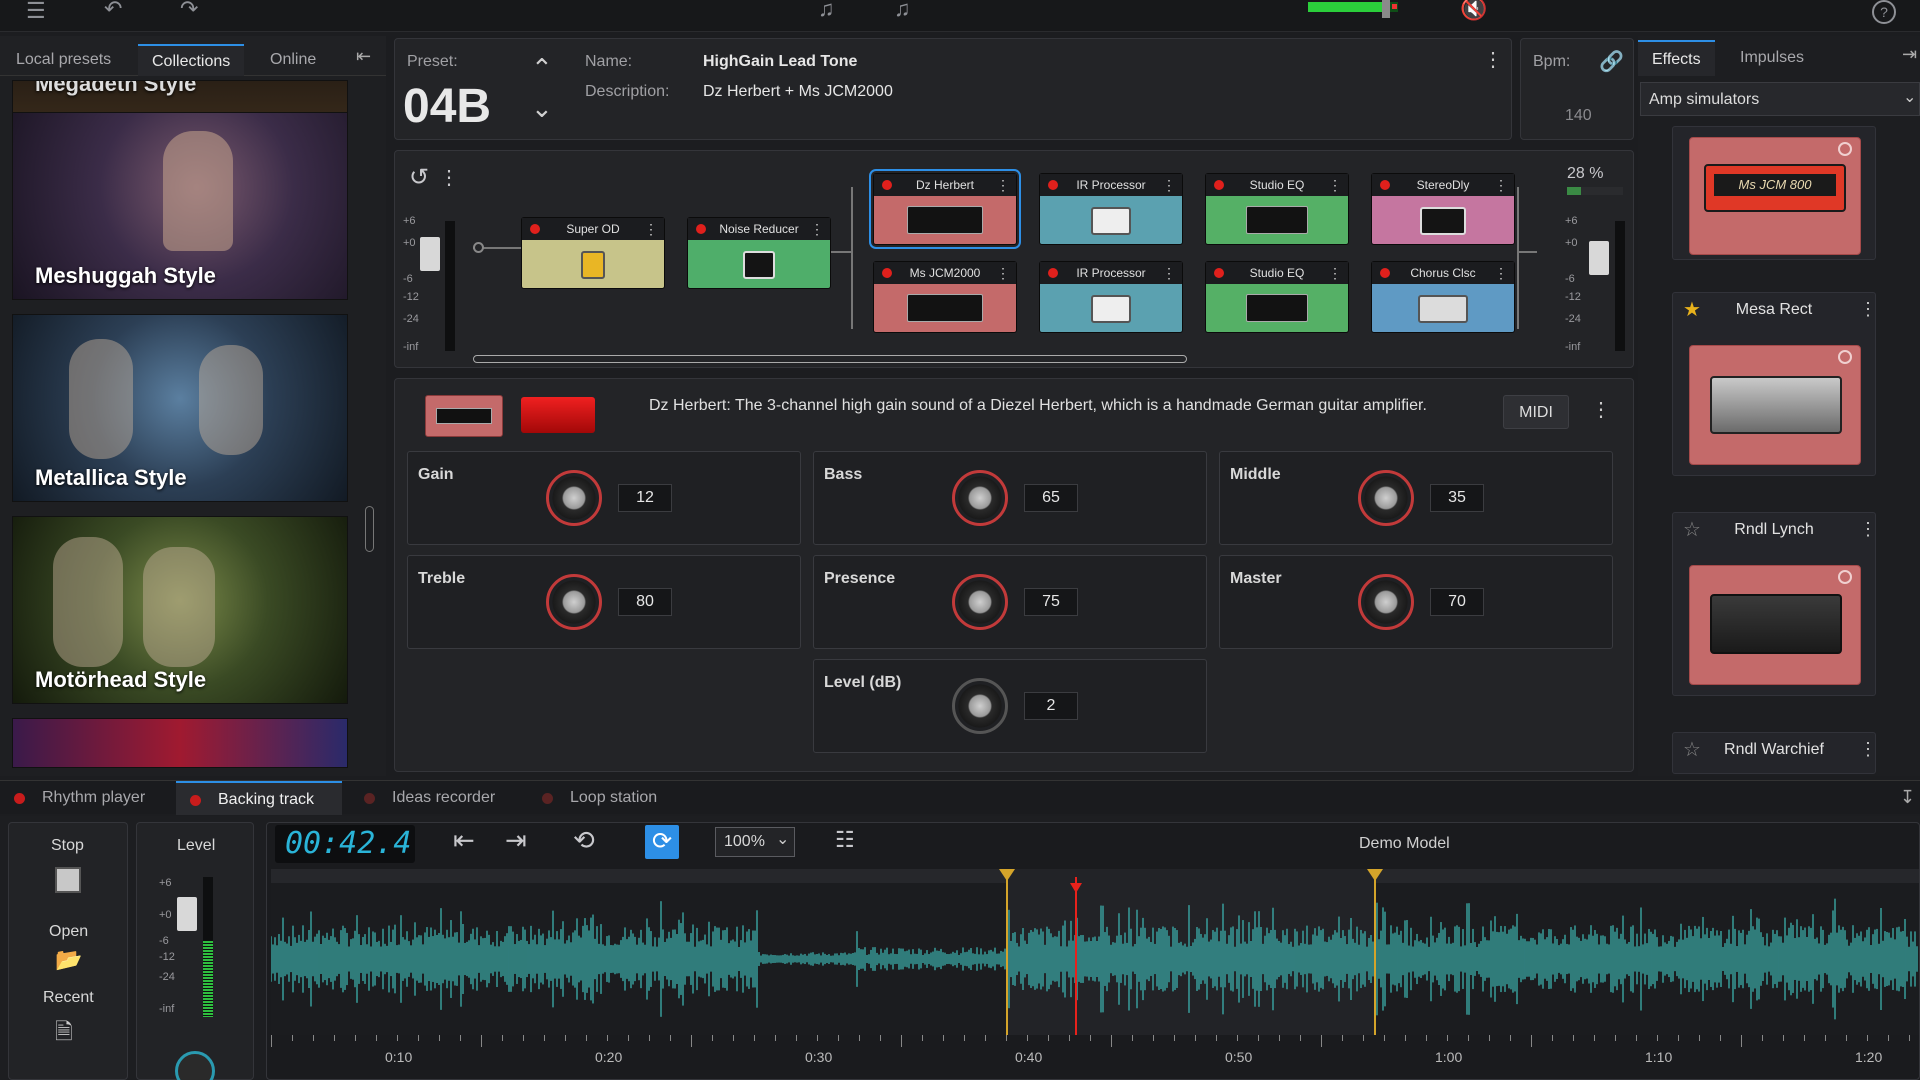 Image resolution: width=1920 pixels, height=1080 pixels. Describe the element at coordinates (369, 529) in the screenshot. I see `preset-scrollbar` at that location.